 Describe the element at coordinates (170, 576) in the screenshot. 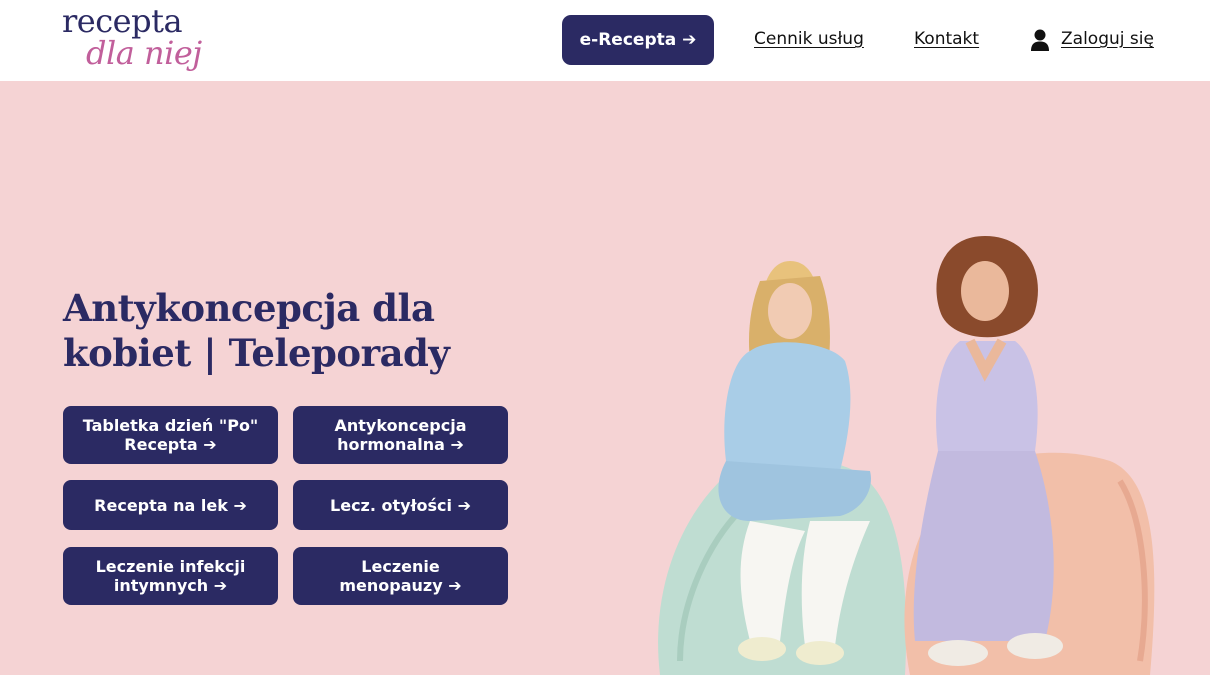

I see `service-button-intimate-infections: Leczenie infekcji intymnych ➔` at that location.